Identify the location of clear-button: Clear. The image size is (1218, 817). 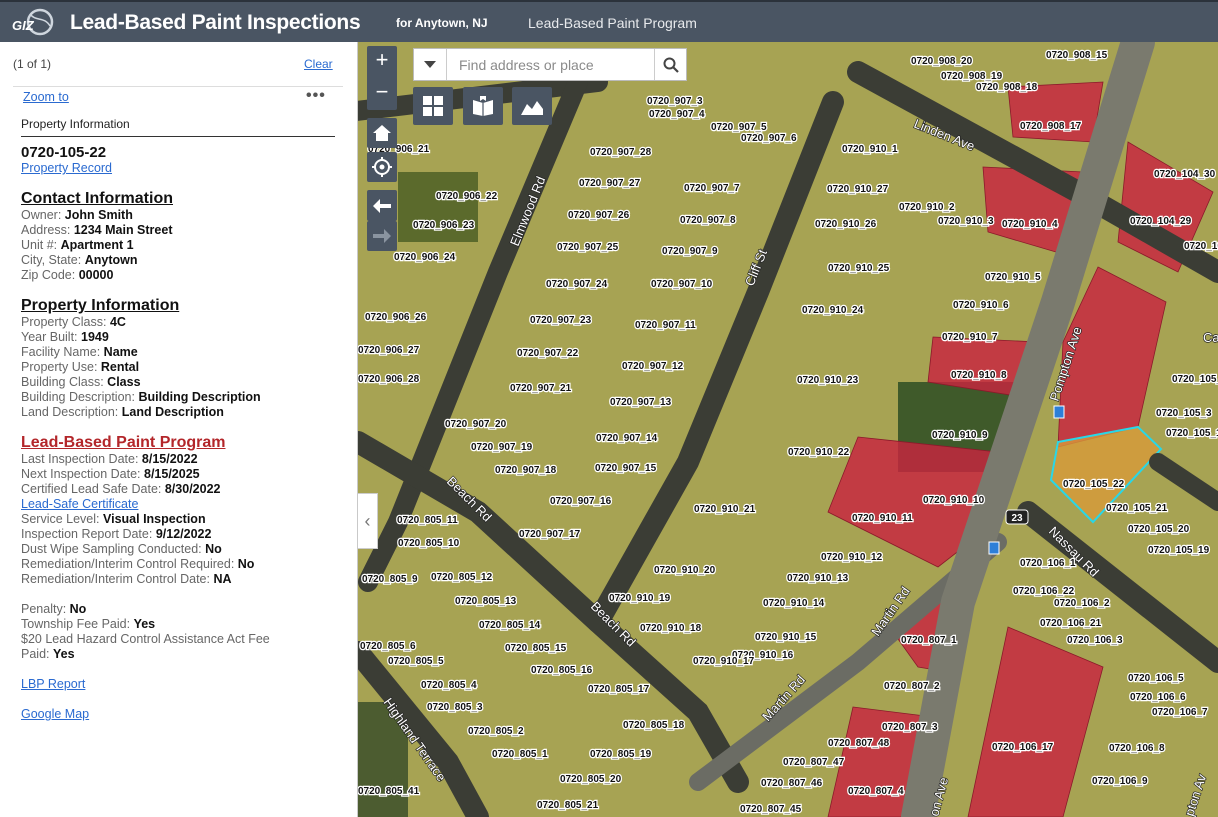
(318, 64).